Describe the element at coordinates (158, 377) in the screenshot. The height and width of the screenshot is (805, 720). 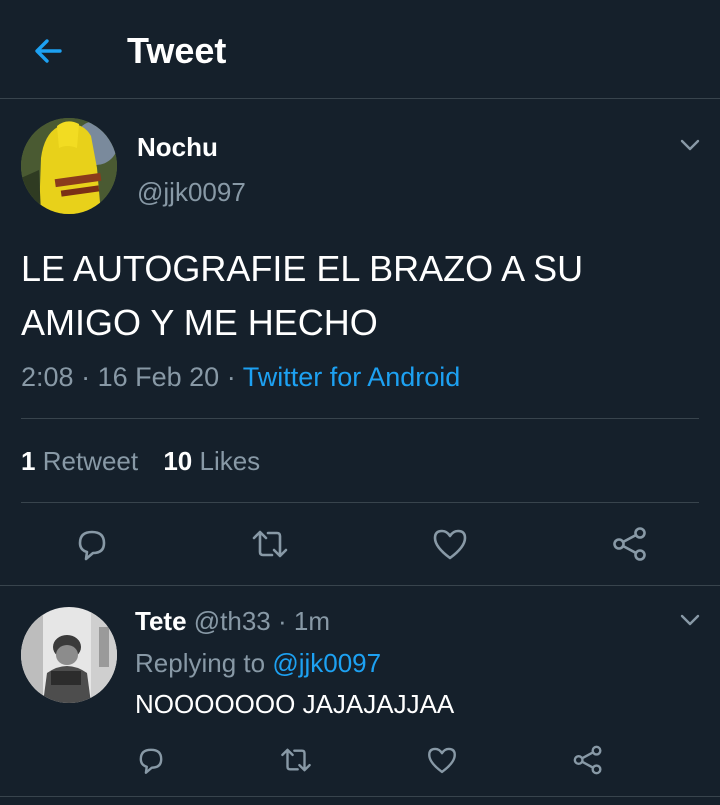
I see `tweet-date: 16 Feb 20` at that location.